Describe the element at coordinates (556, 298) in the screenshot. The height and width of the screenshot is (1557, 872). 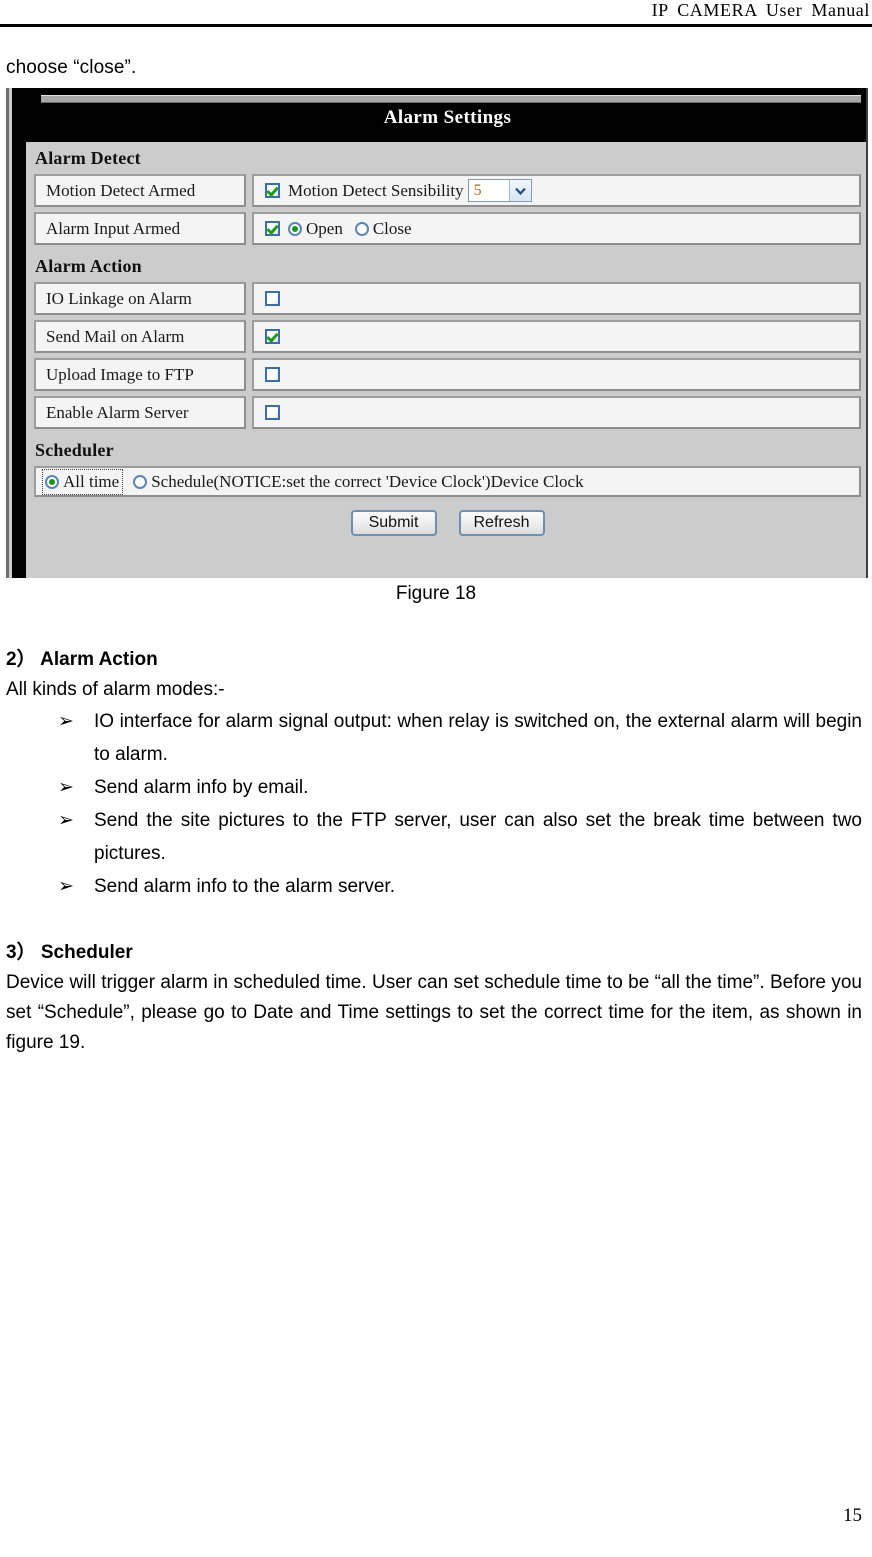
I see `field-io-linkage-on-alarm` at that location.